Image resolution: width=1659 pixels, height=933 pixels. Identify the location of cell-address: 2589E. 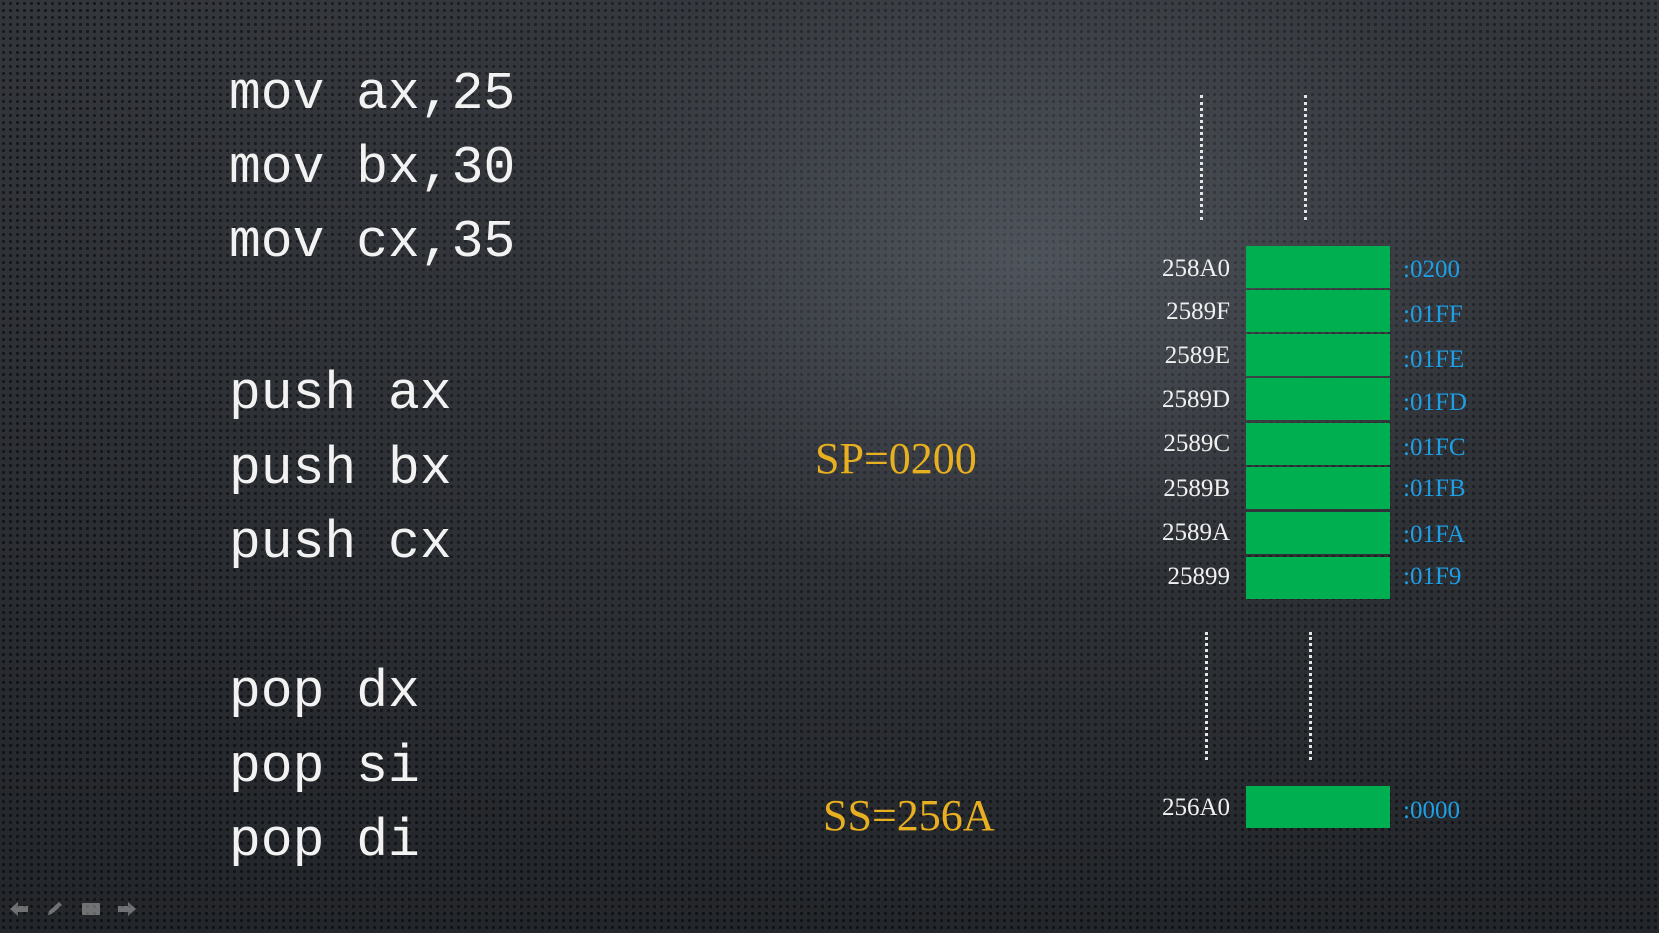
(1197, 355).